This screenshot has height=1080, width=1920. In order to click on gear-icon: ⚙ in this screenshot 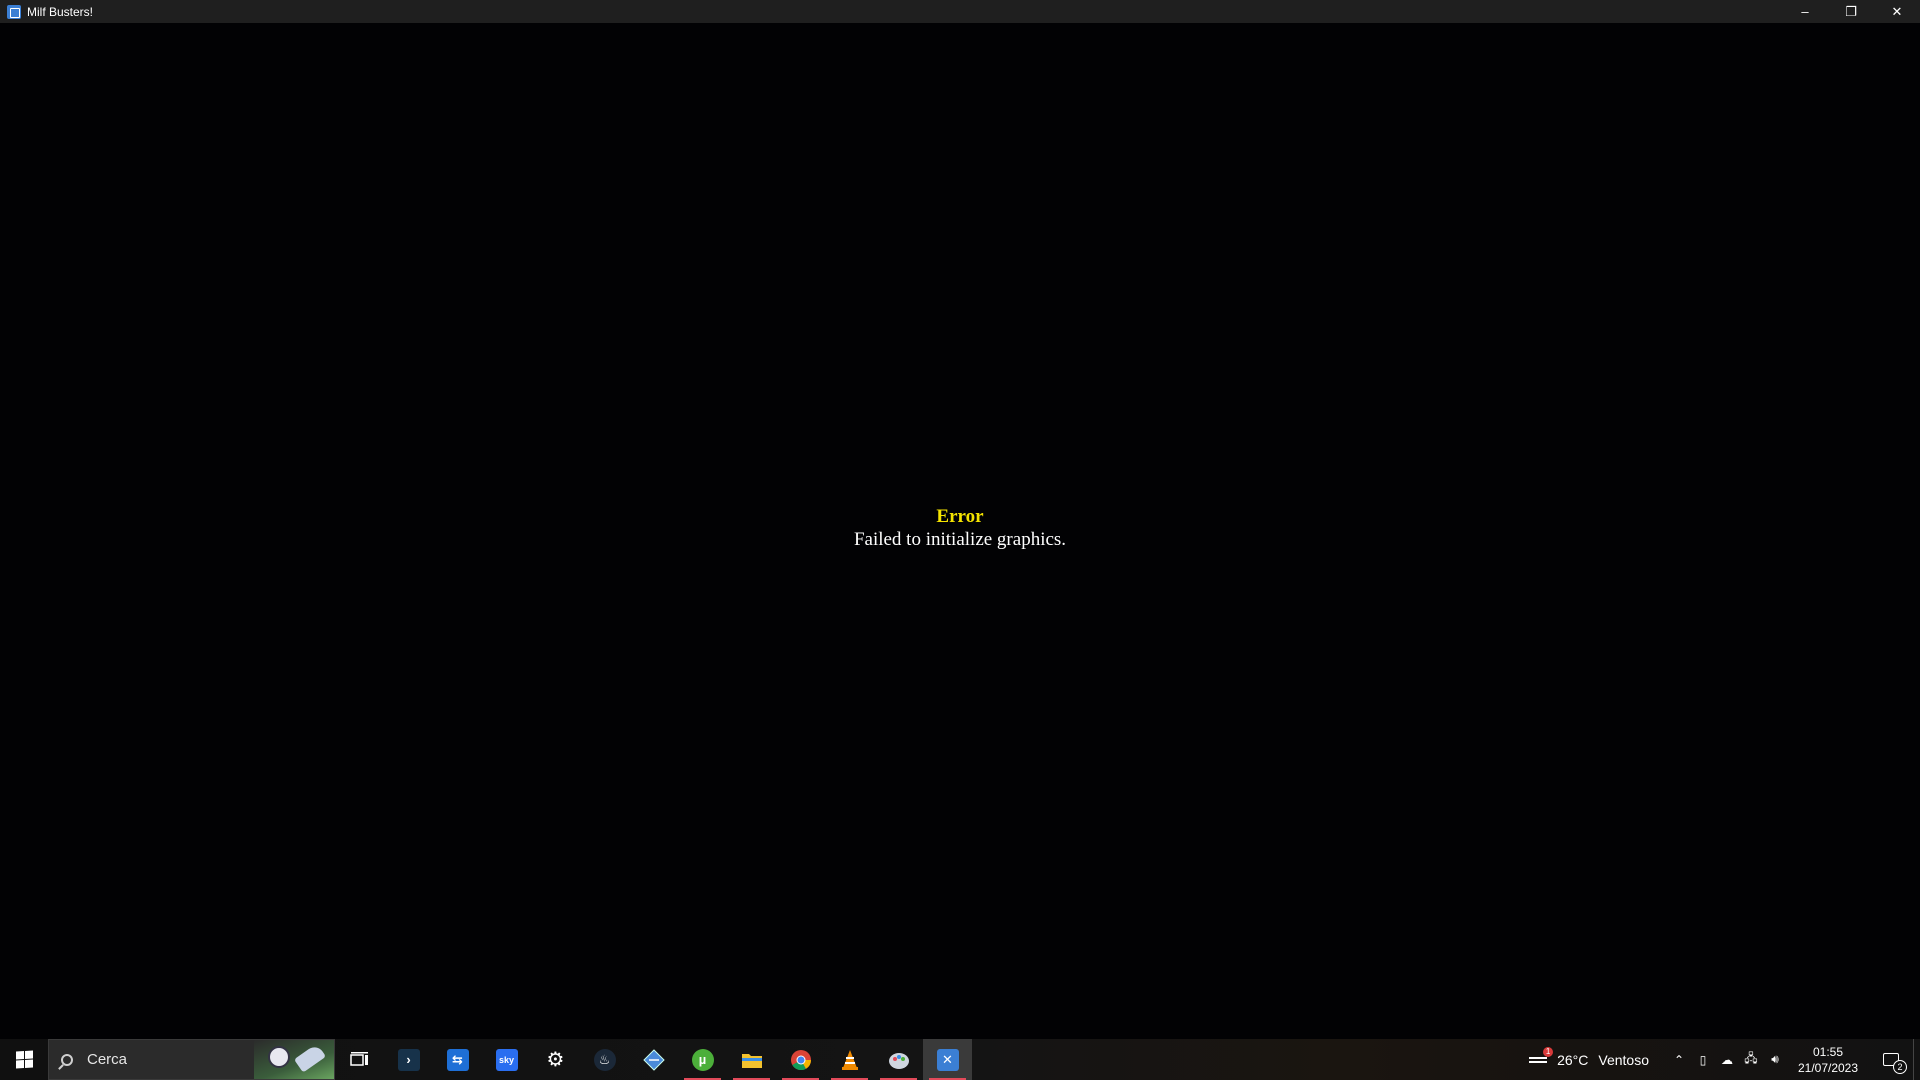, I will do `click(555, 1060)`.